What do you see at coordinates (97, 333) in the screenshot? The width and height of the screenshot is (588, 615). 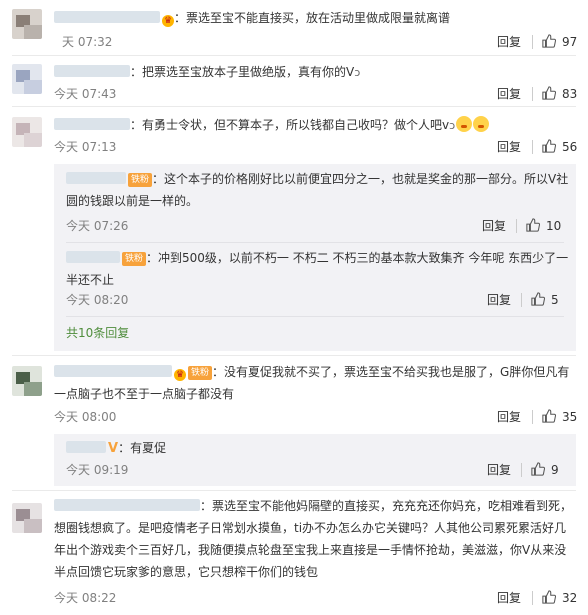 I see `more-replies-link: 共10条回复` at bounding box center [97, 333].